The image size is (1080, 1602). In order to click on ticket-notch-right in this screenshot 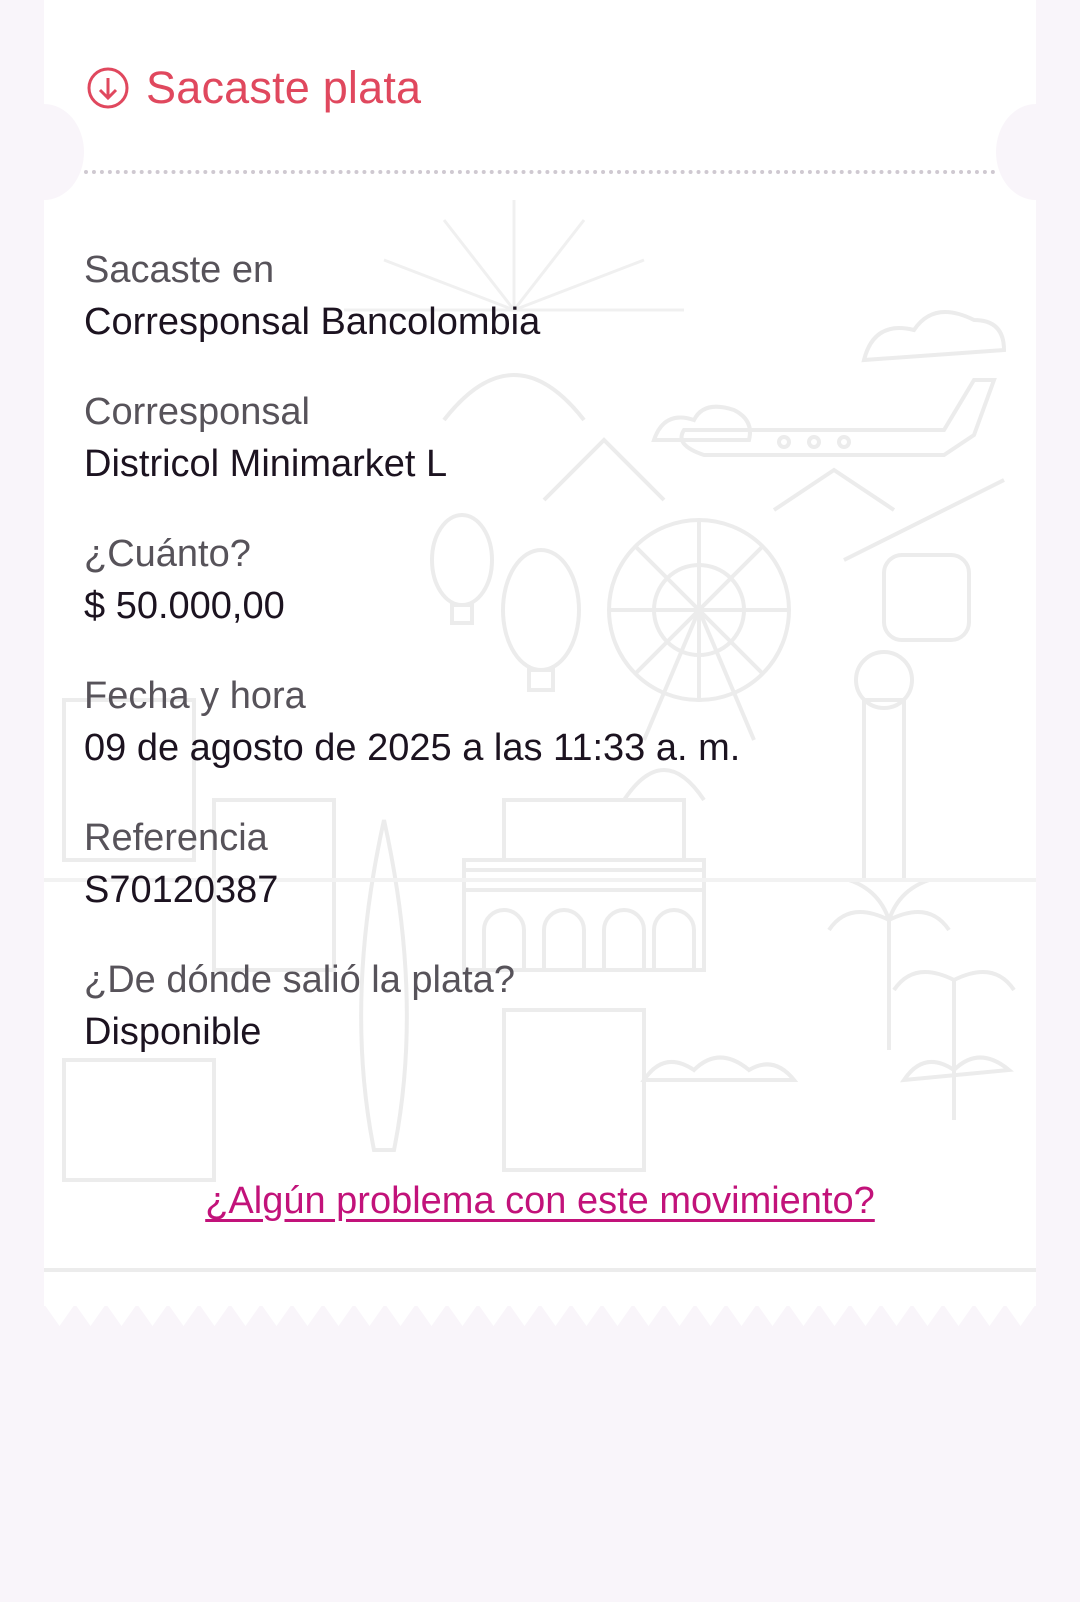, I will do `click(1036, 152)`.